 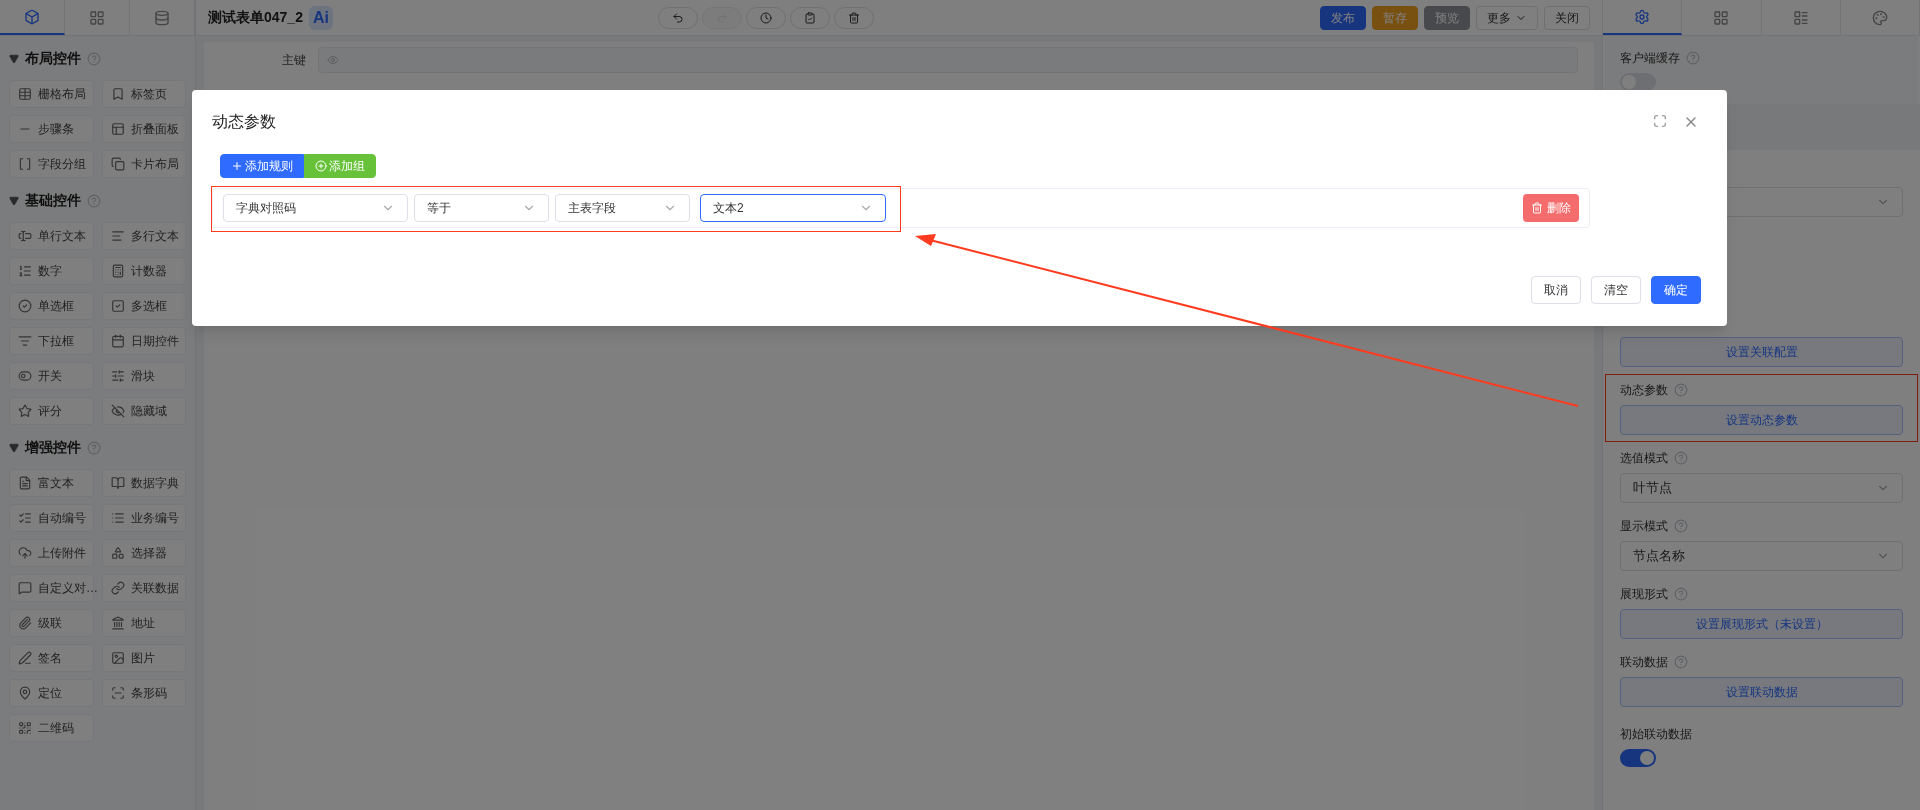 What do you see at coordinates (143, 483) in the screenshot?
I see `component-item: 数据字典` at bounding box center [143, 483].